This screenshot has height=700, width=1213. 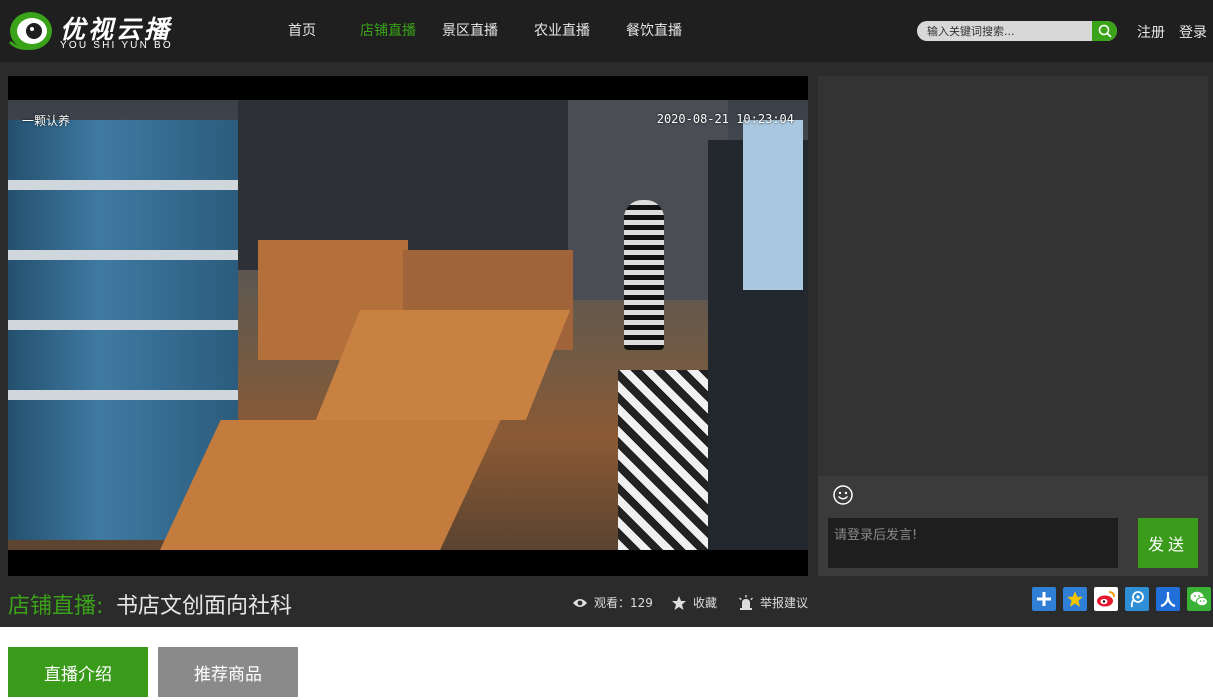 I want to click on site-logo: 优视云播 YOU SHI YUN BO, so click(x=98, y=31).